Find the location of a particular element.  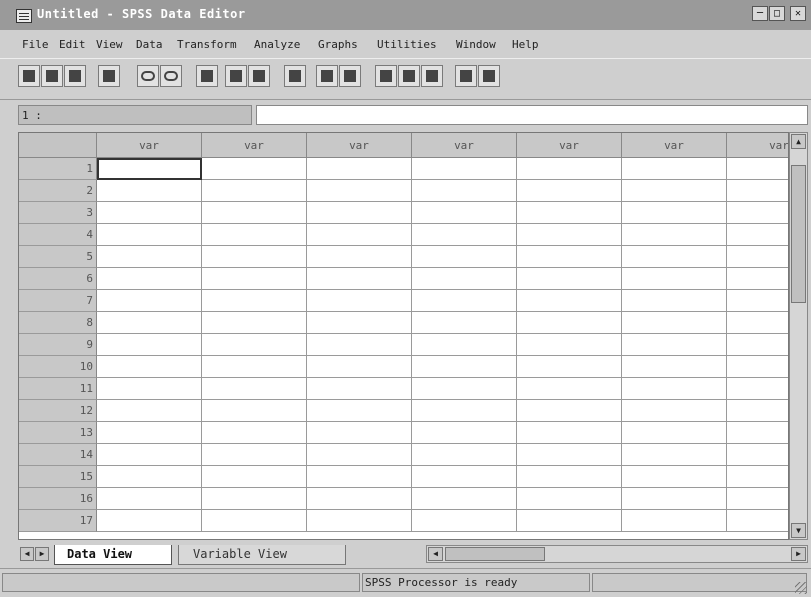

print-icon is located at coordinates (75, 76).